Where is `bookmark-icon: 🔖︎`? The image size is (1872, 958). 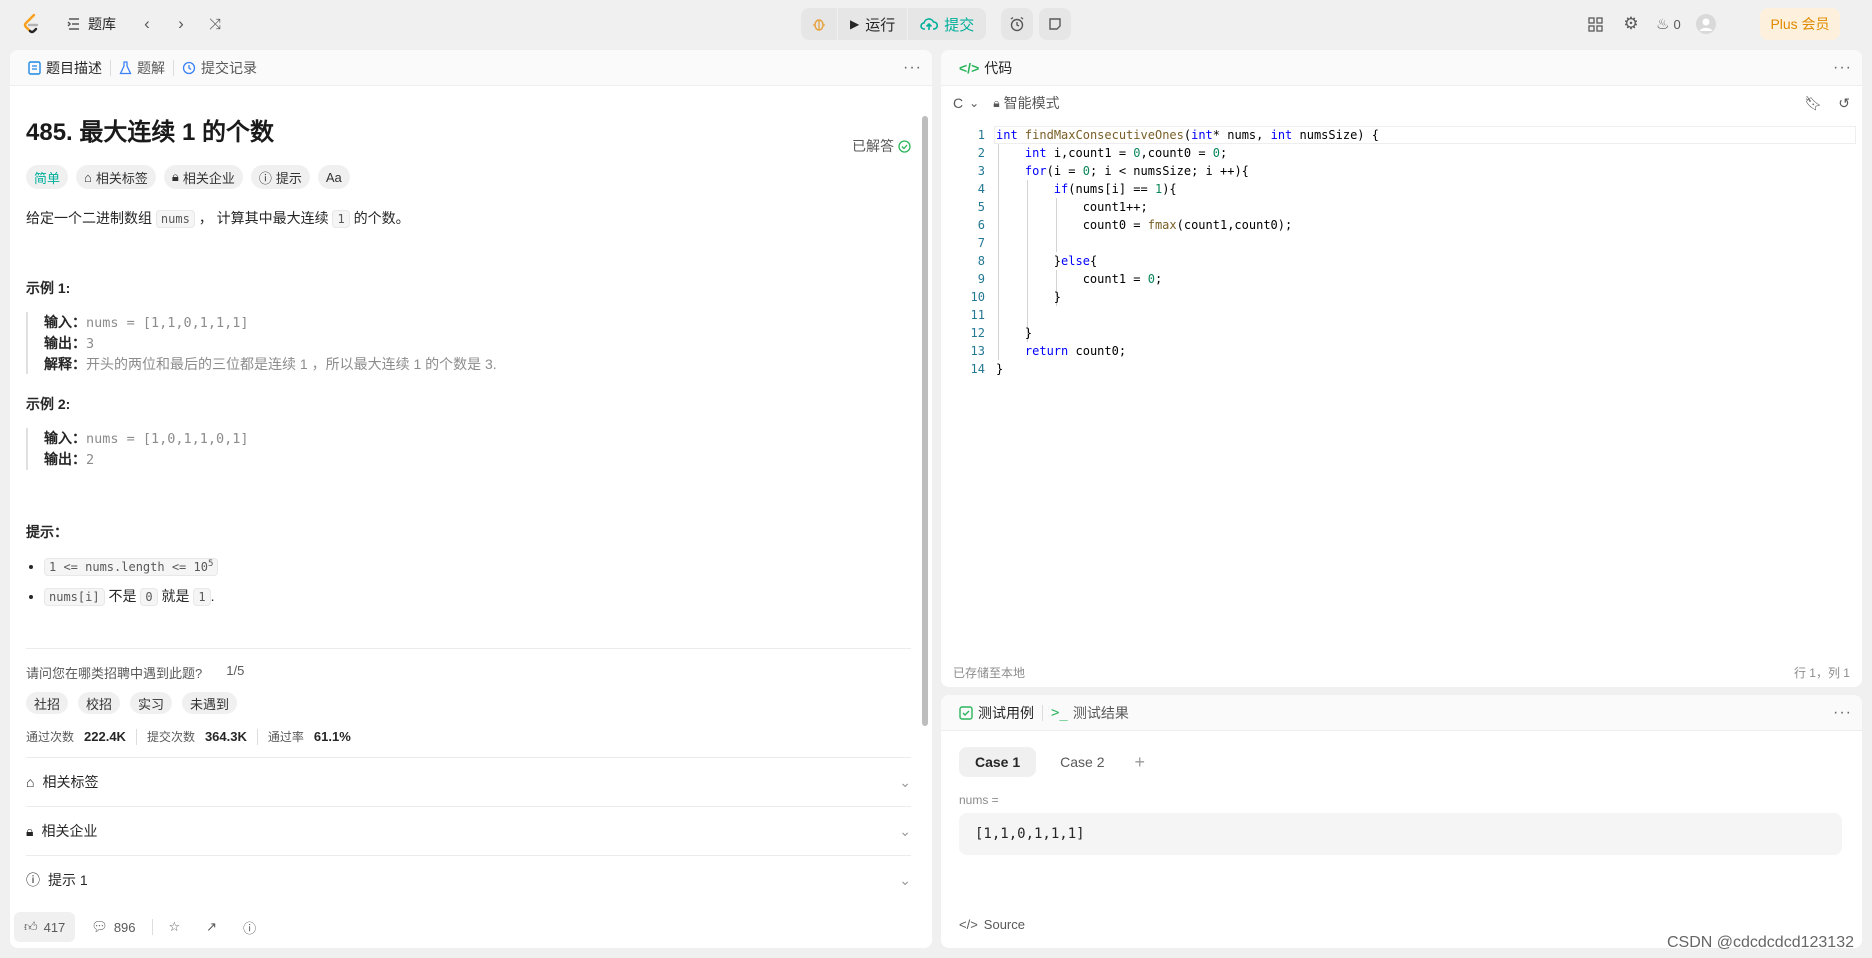 bookmark-icon: 🔖︎ is located at coordinates (1813, 103).